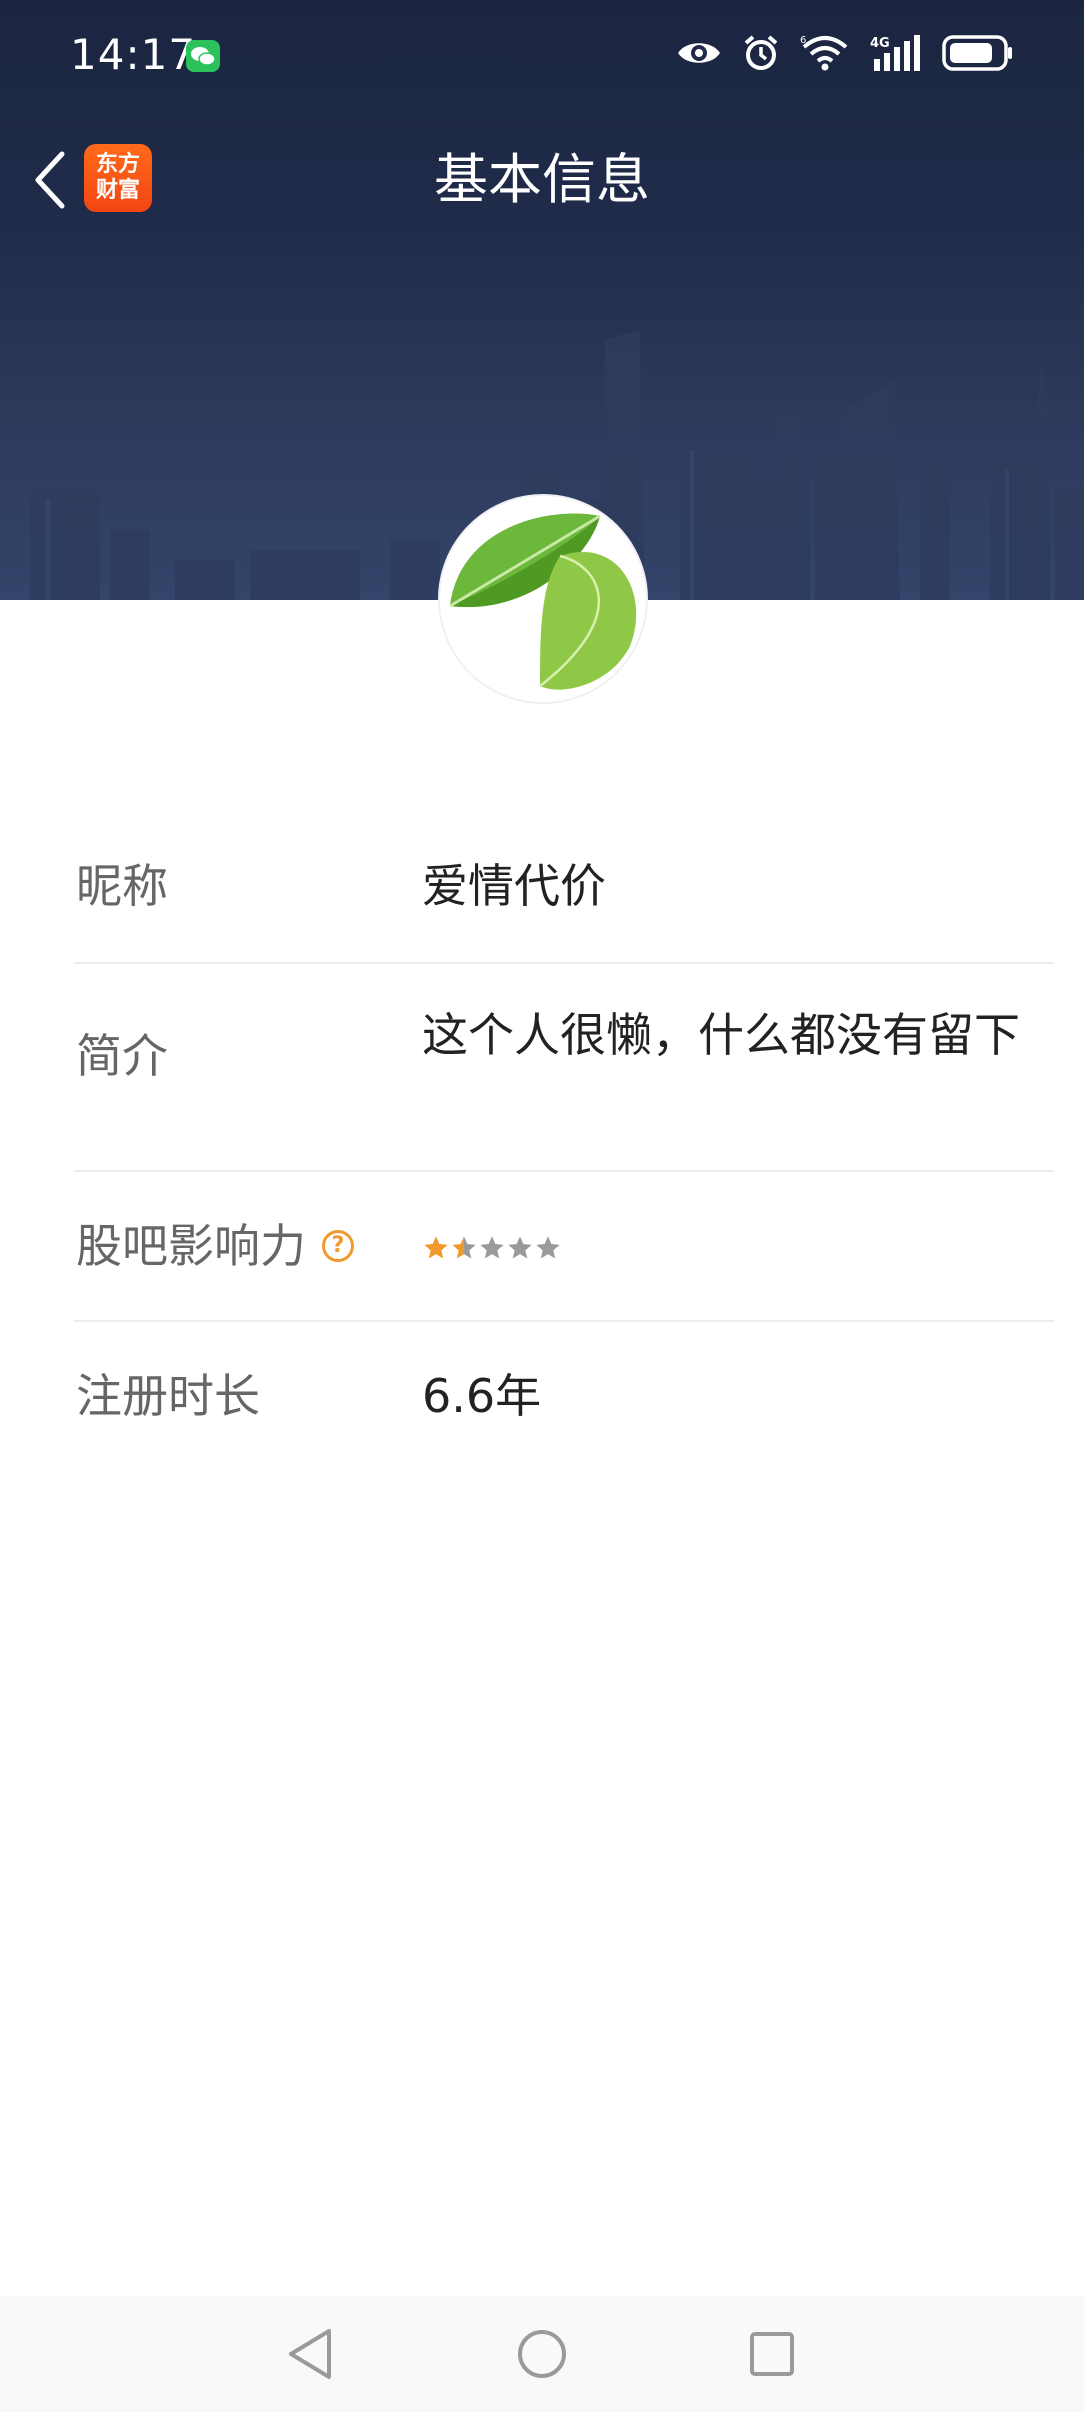  I want to click on system-back-button, so click(310, 2354).